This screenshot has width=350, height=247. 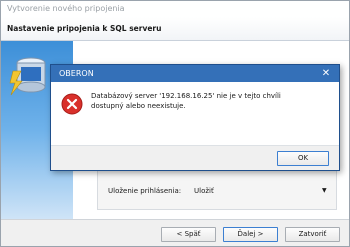 I want to click on close-button: Zatvoriť, so click(x=312, y=234).